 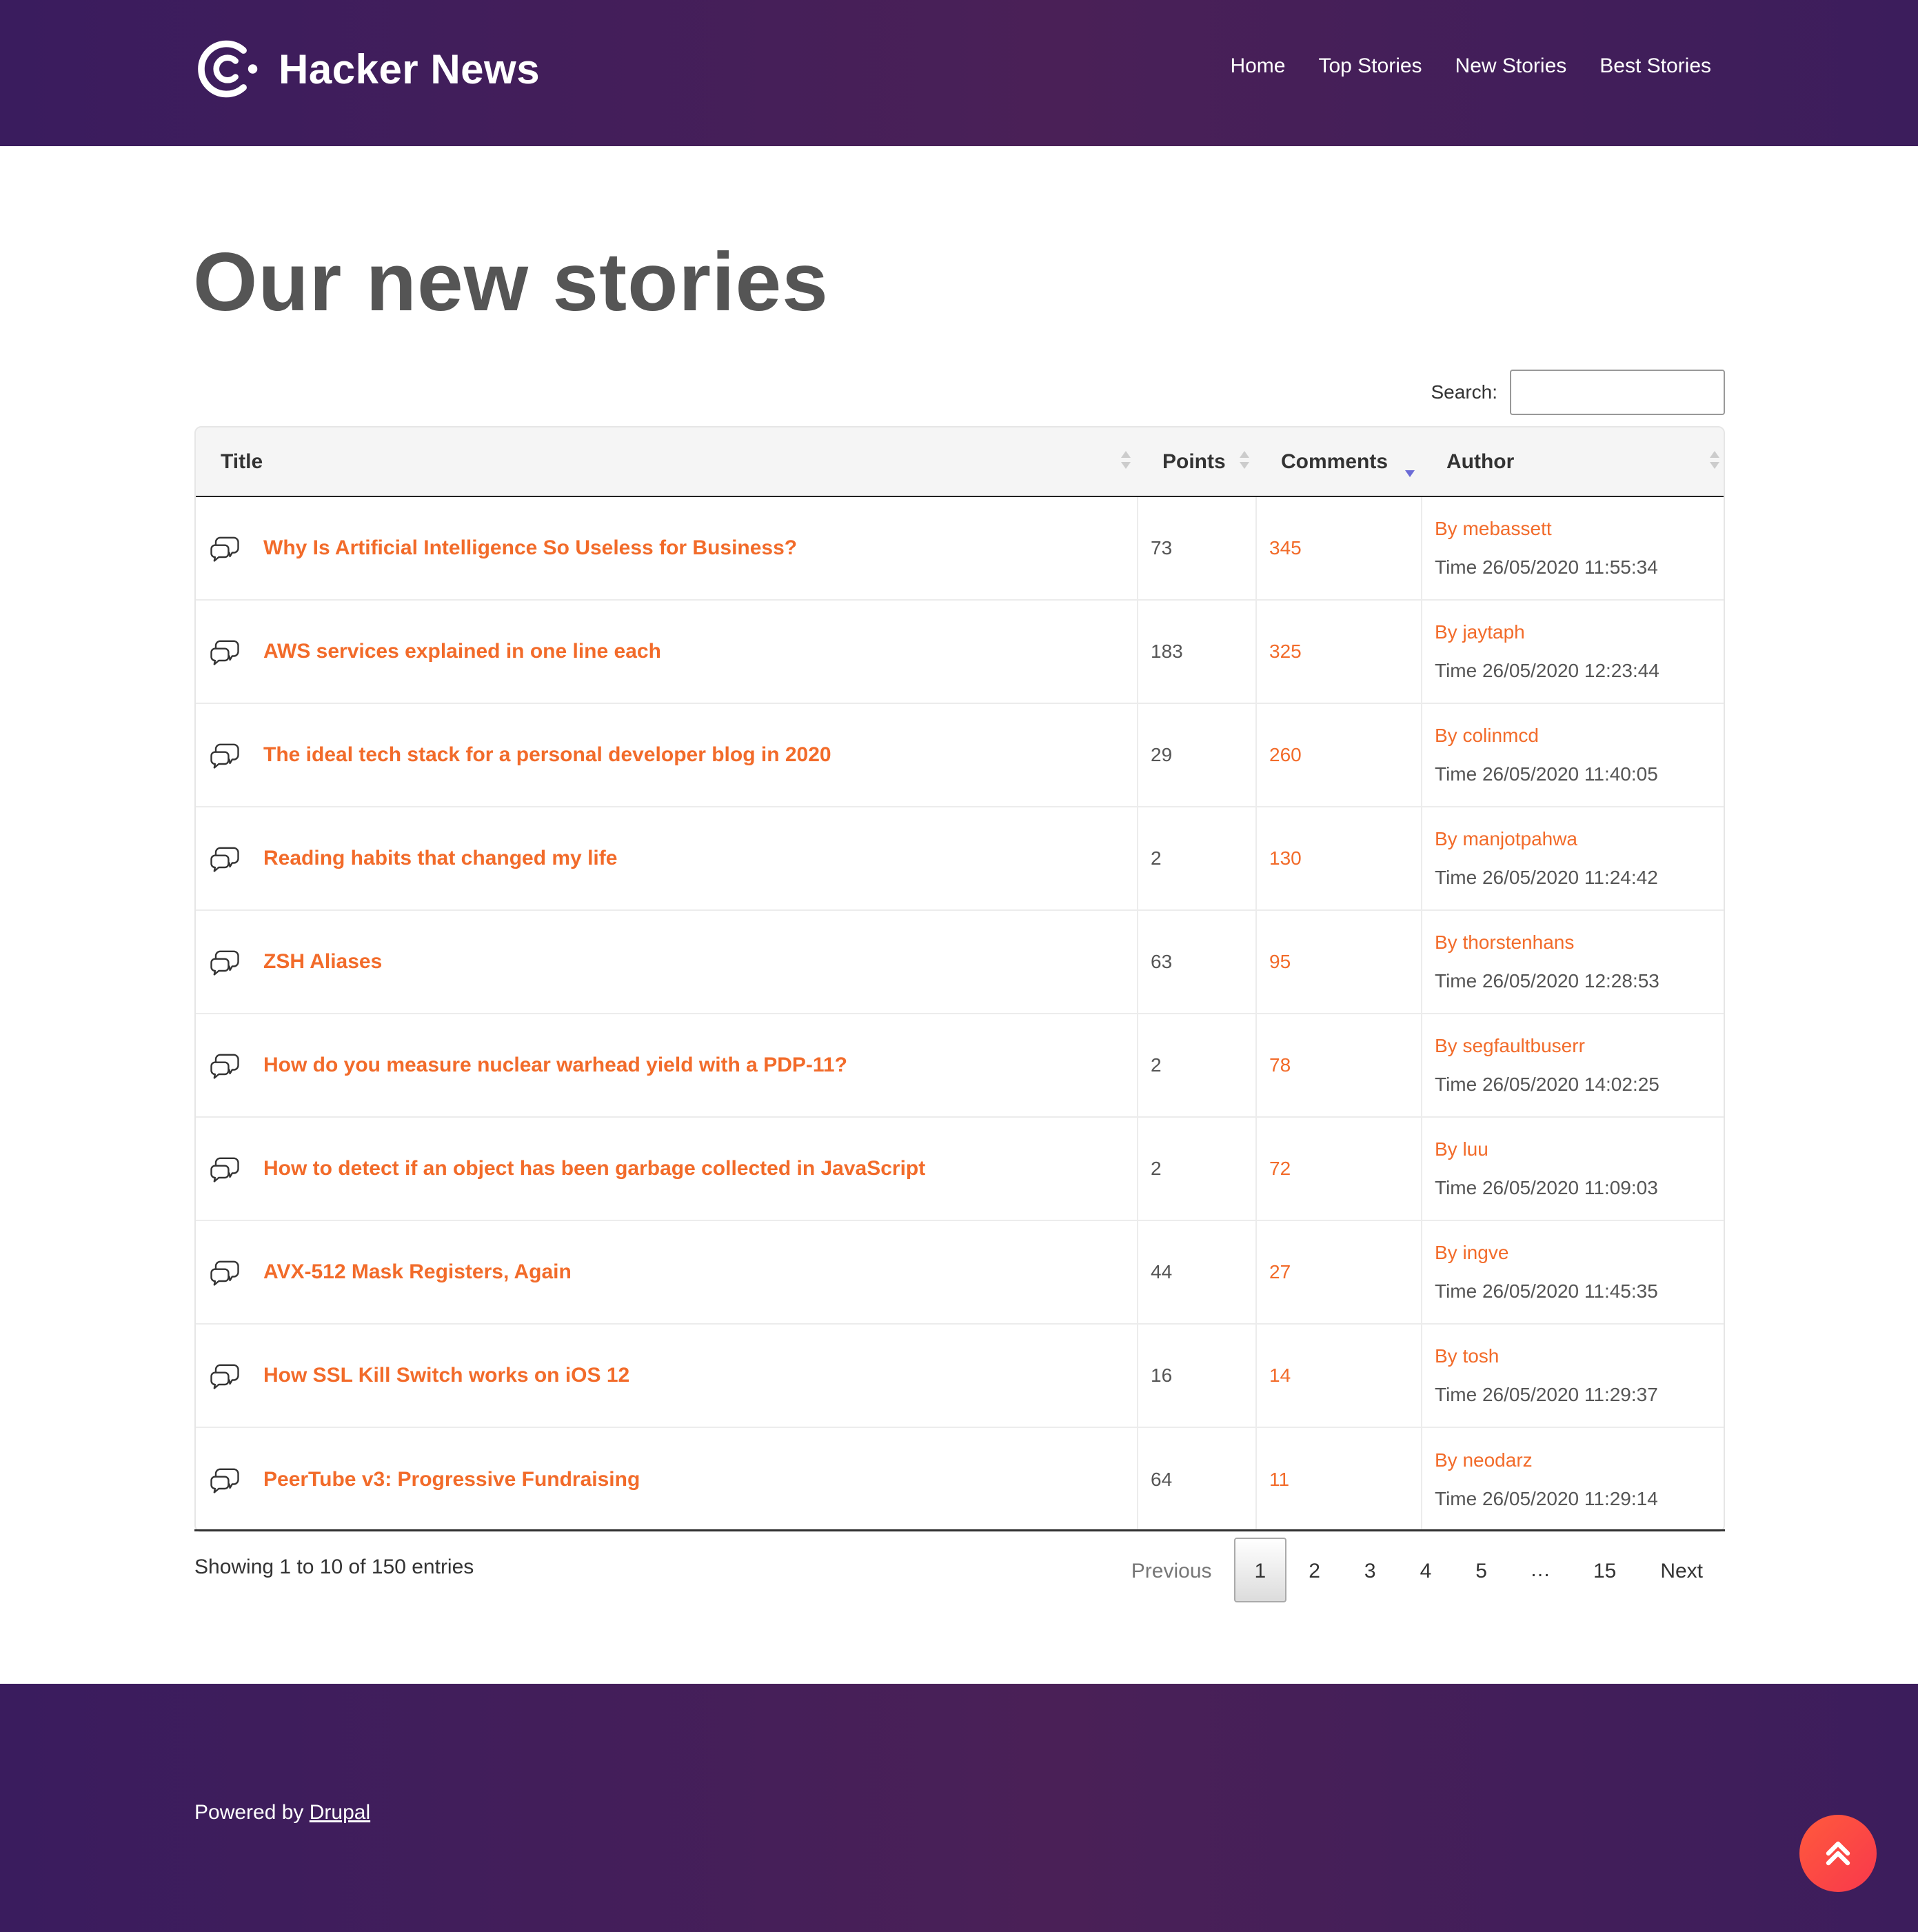 I want to click on comments-cell: 27, so click(x=1338, y=1272).